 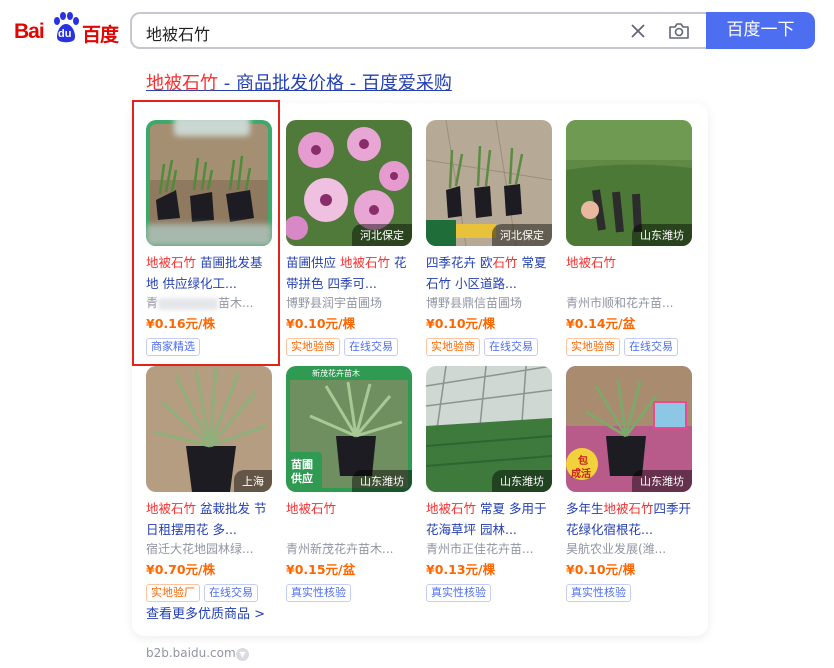 What do you see at coordinates (679, 31) in the screenshot?
I see `camera-icon` at bounding box center [679, 31].